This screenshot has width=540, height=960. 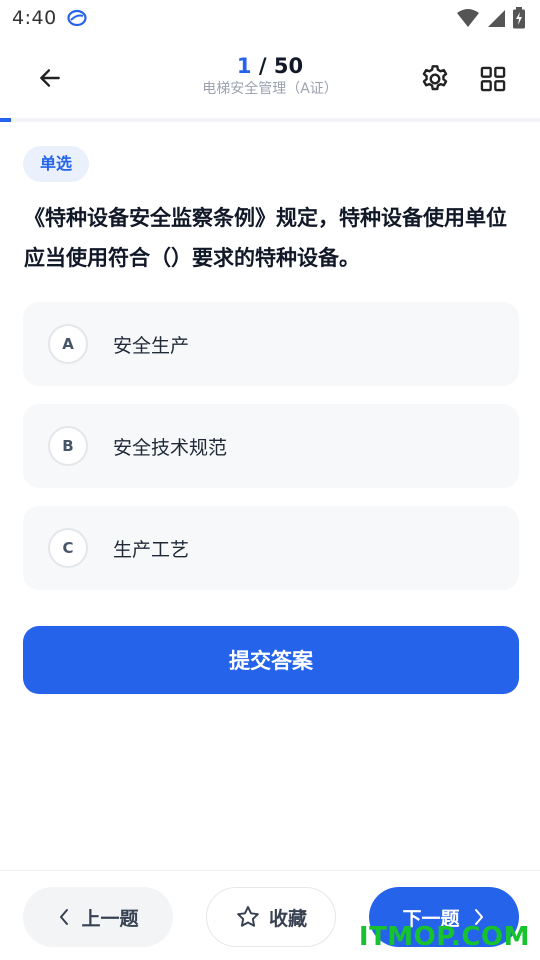 I want to click on total-questions: 50, so click(x=288, y=66).